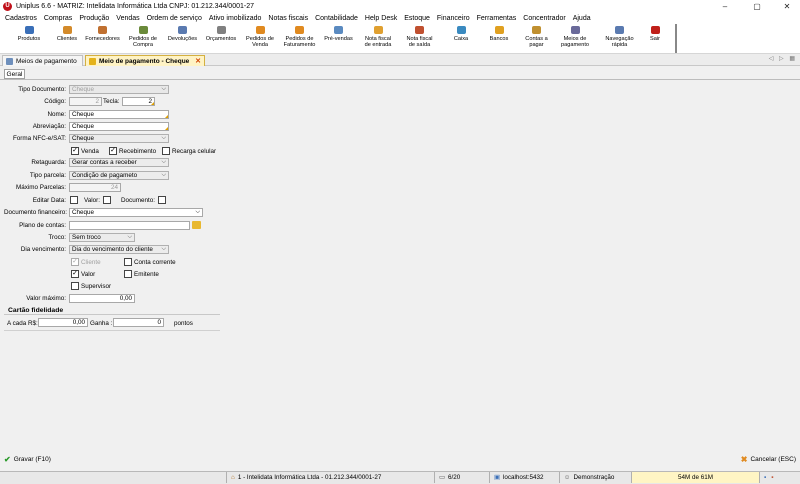 This screenshot has height=484, width=800. I want to click on toolbar-label: Devoluções, so click(182, 39).